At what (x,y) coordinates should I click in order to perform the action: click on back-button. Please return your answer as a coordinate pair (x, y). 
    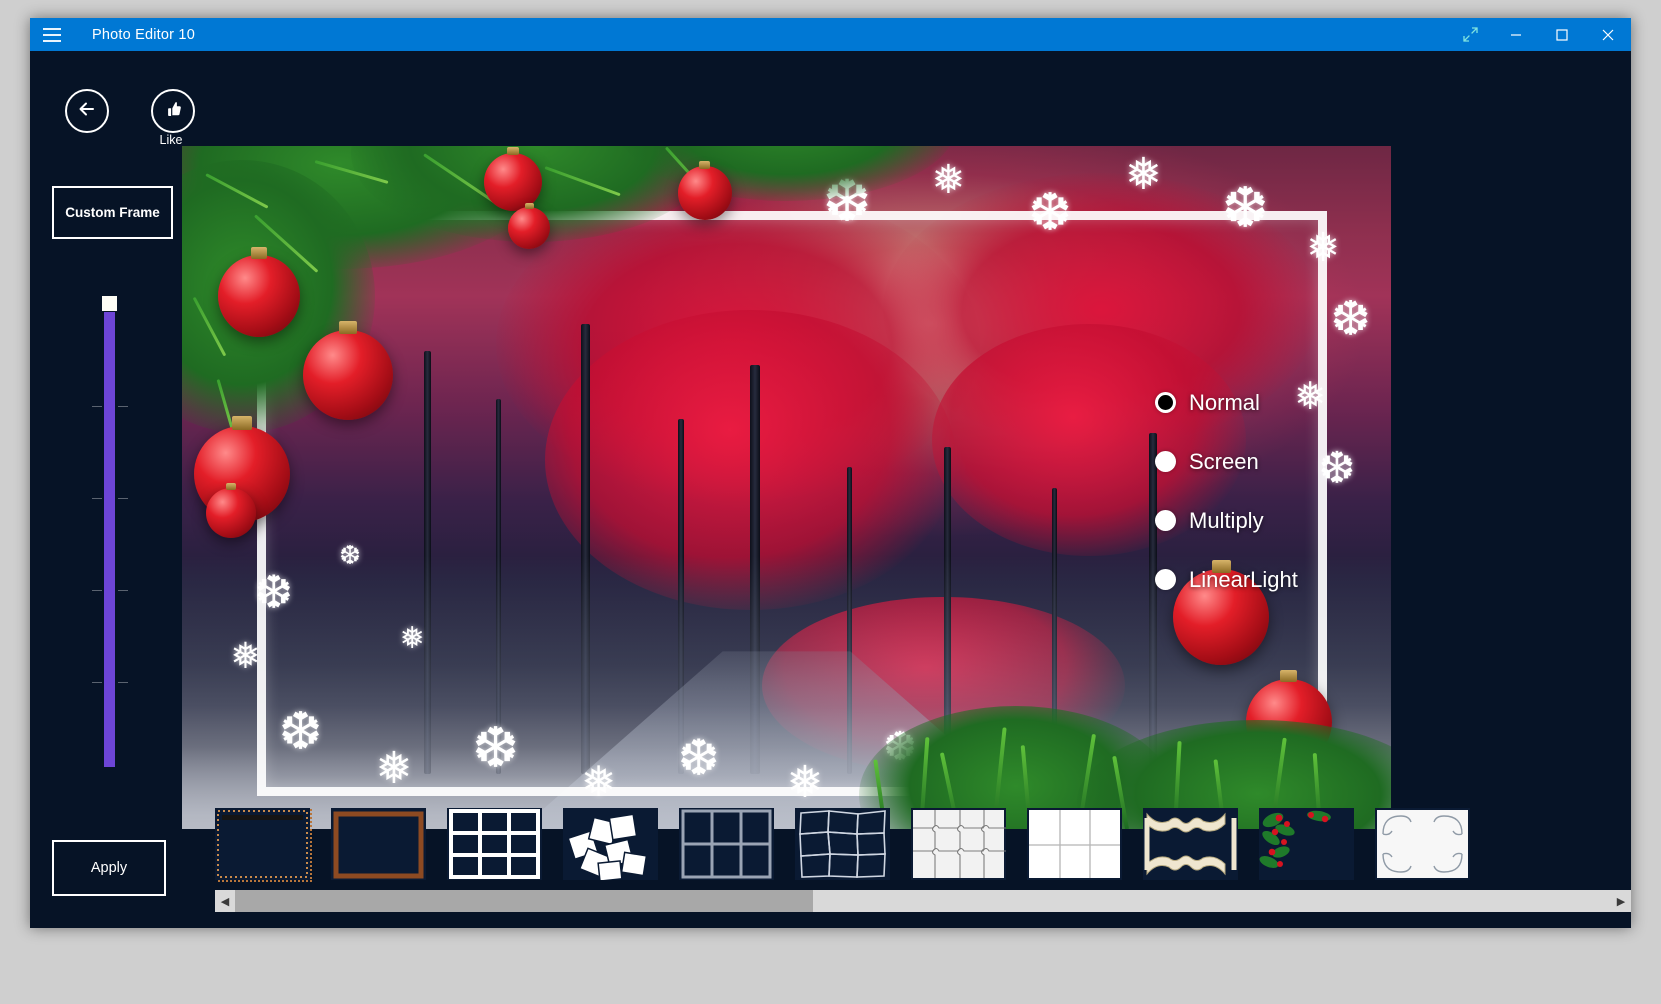
    Looking at the image, I should click on (87, 111).